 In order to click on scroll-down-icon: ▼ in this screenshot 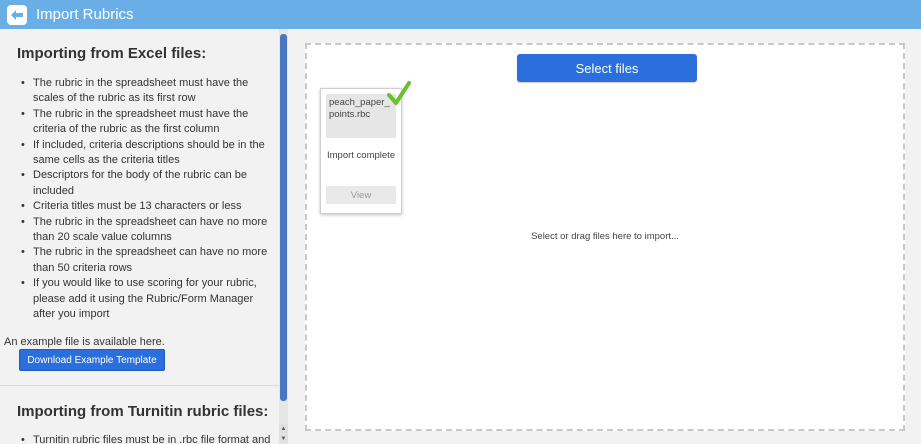, I will do `click(283, 438)`.